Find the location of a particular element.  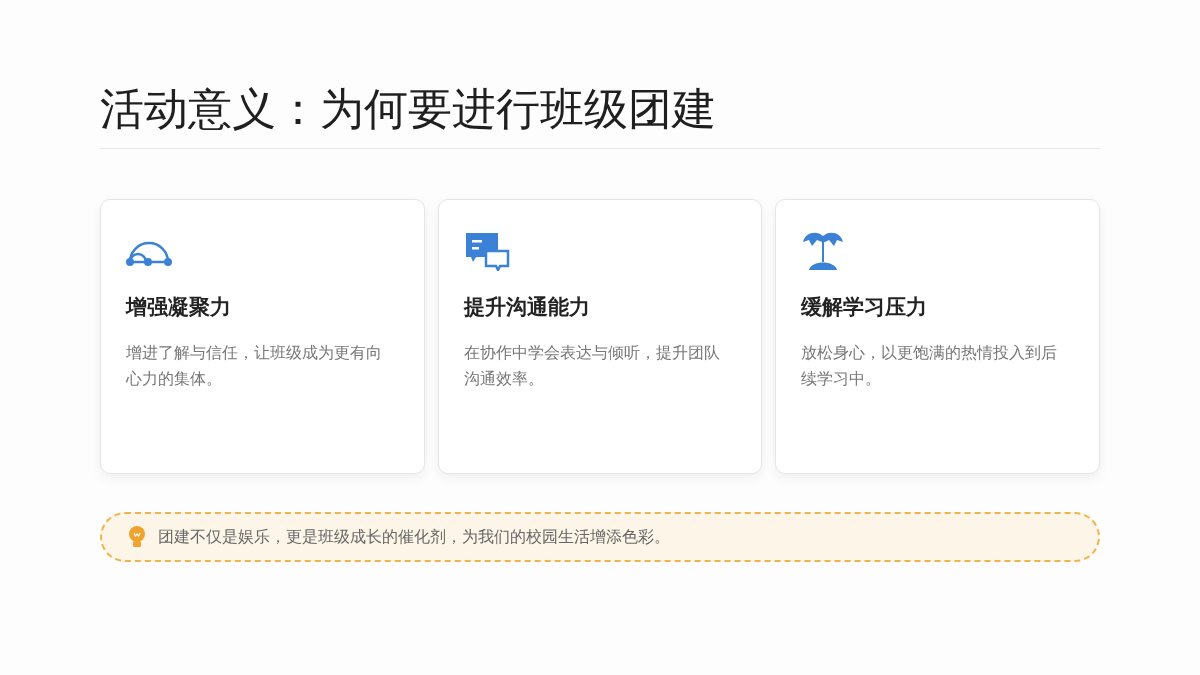

card-title: 提升沟通能力 is located at coordinates (526, 307).